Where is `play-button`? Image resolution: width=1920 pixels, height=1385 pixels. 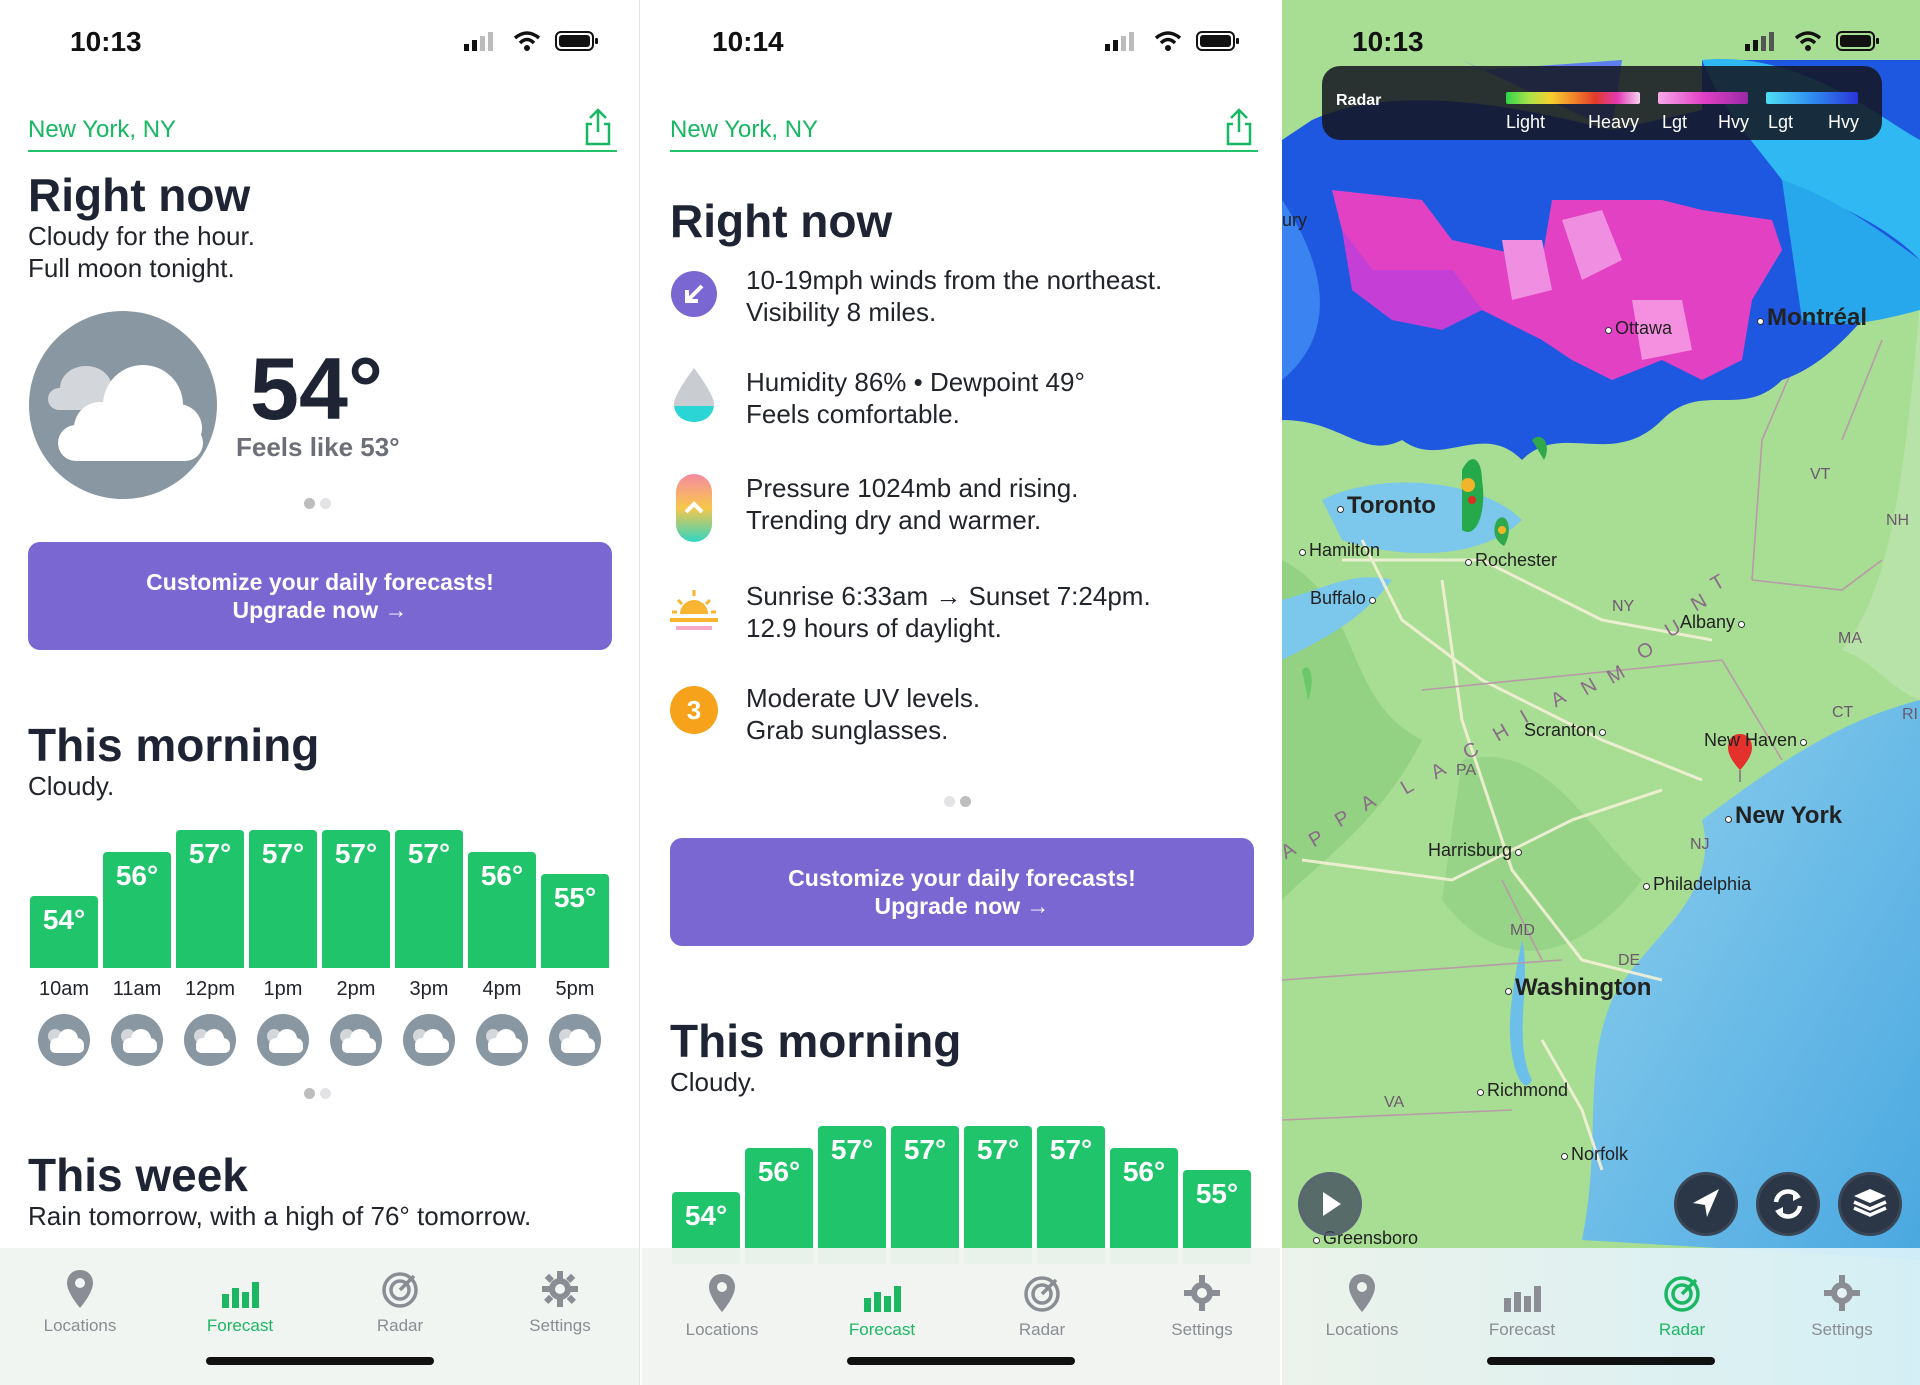 play-button is located at coordinates (1330, 1204).